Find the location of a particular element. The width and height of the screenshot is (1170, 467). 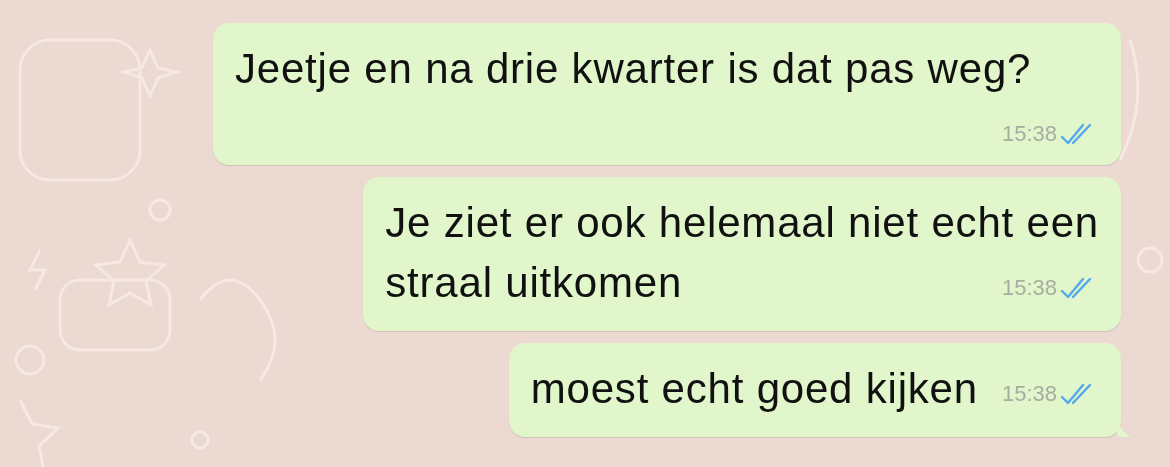

message-text: Jeetje en na drie kwarter is dat pas weg? is located at coordinates (633, 68).